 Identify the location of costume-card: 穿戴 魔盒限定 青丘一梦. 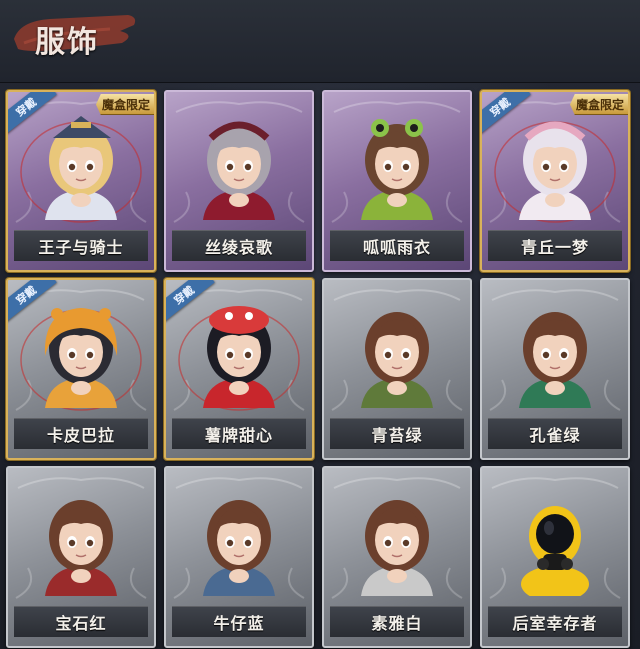
(555, 181).